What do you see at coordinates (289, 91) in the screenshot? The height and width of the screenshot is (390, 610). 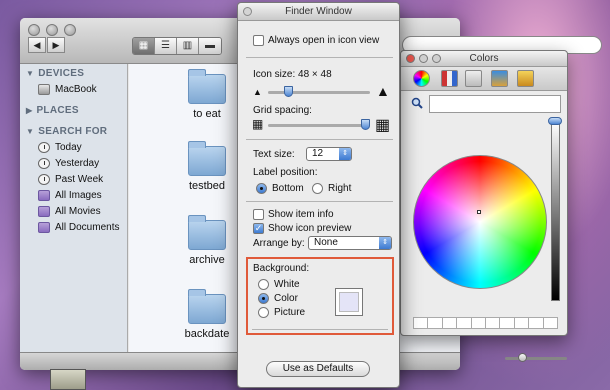 I see `icon-size-slider-knob` at bounding box center [289, 91].